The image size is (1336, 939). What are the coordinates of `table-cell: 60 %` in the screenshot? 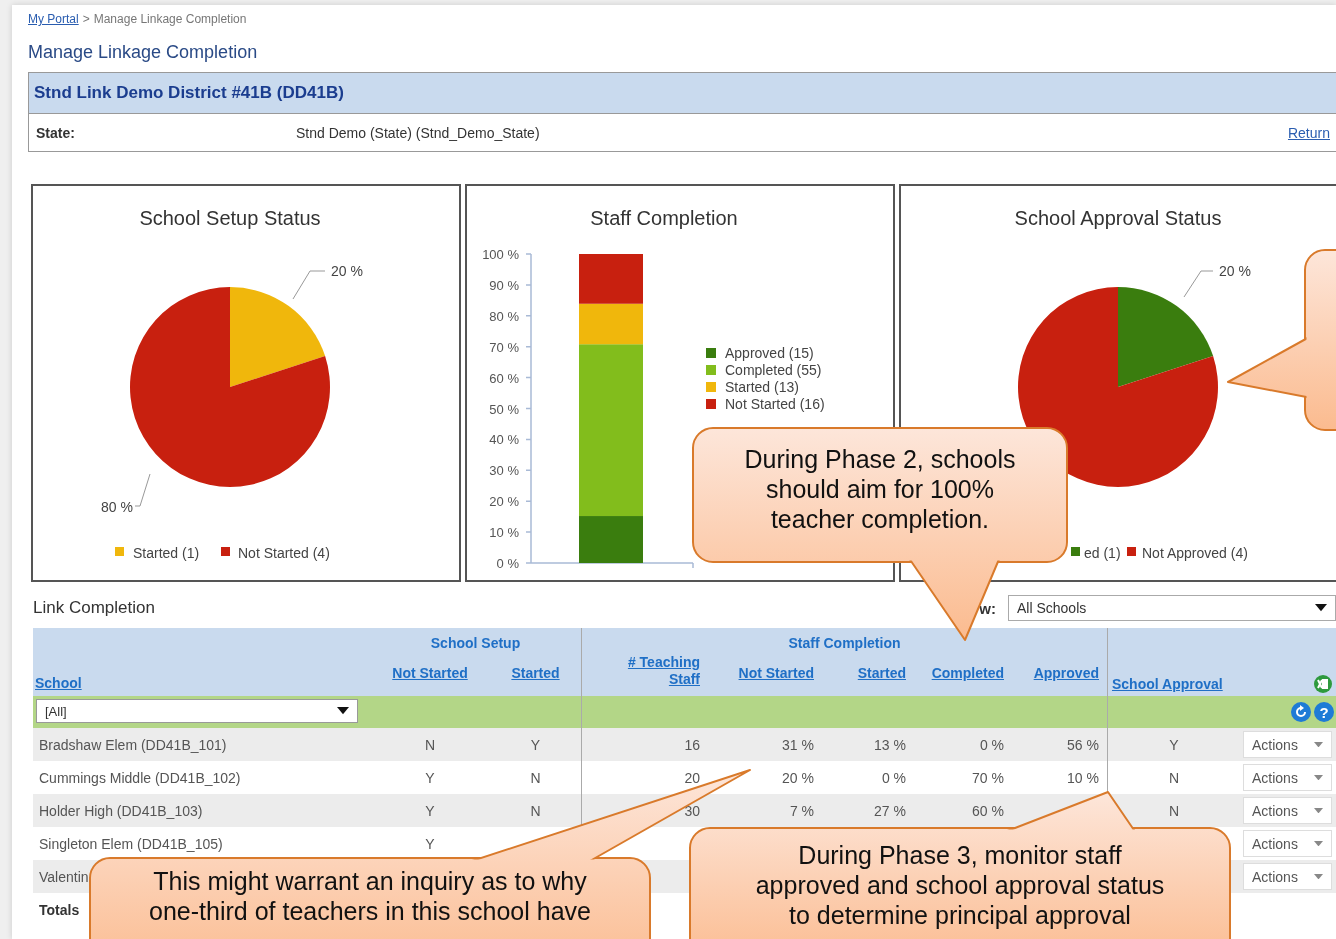 It's located at (988, 810).